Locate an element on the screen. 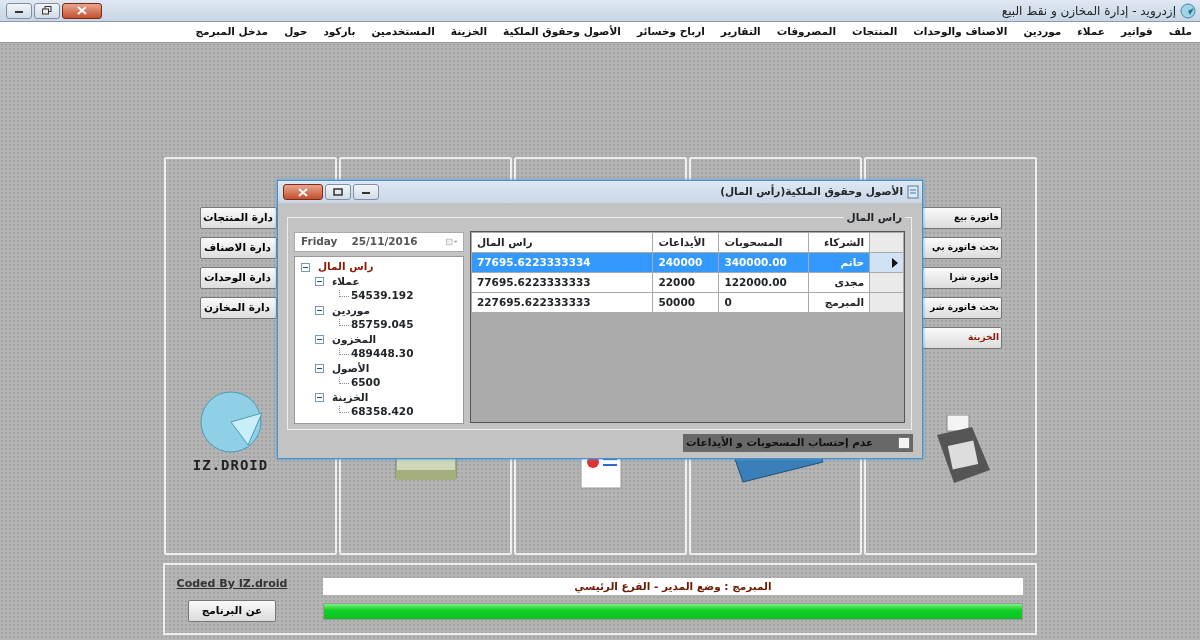 This screenshot has width=1200, height=640. table-cell: 22000 is located at coordinates (686, 282).